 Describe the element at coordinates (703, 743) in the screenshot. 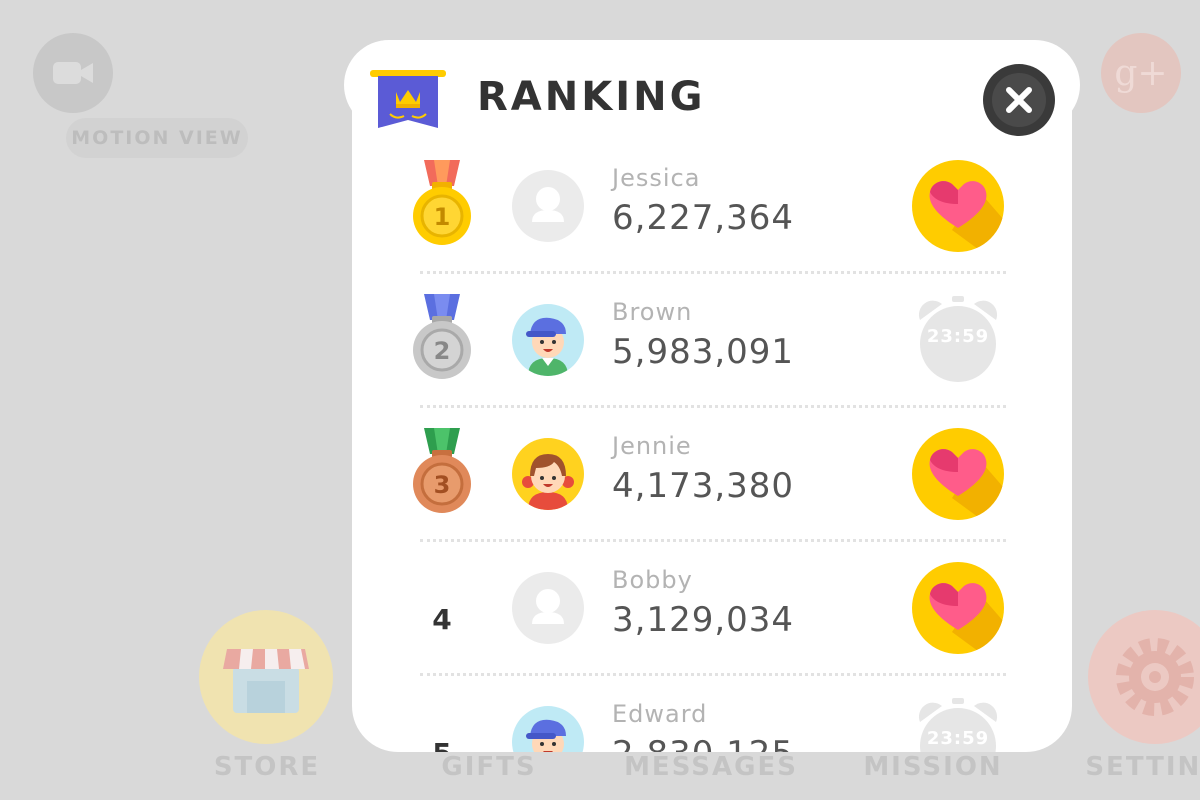

I see `player-score: 2,830,125` at that location.